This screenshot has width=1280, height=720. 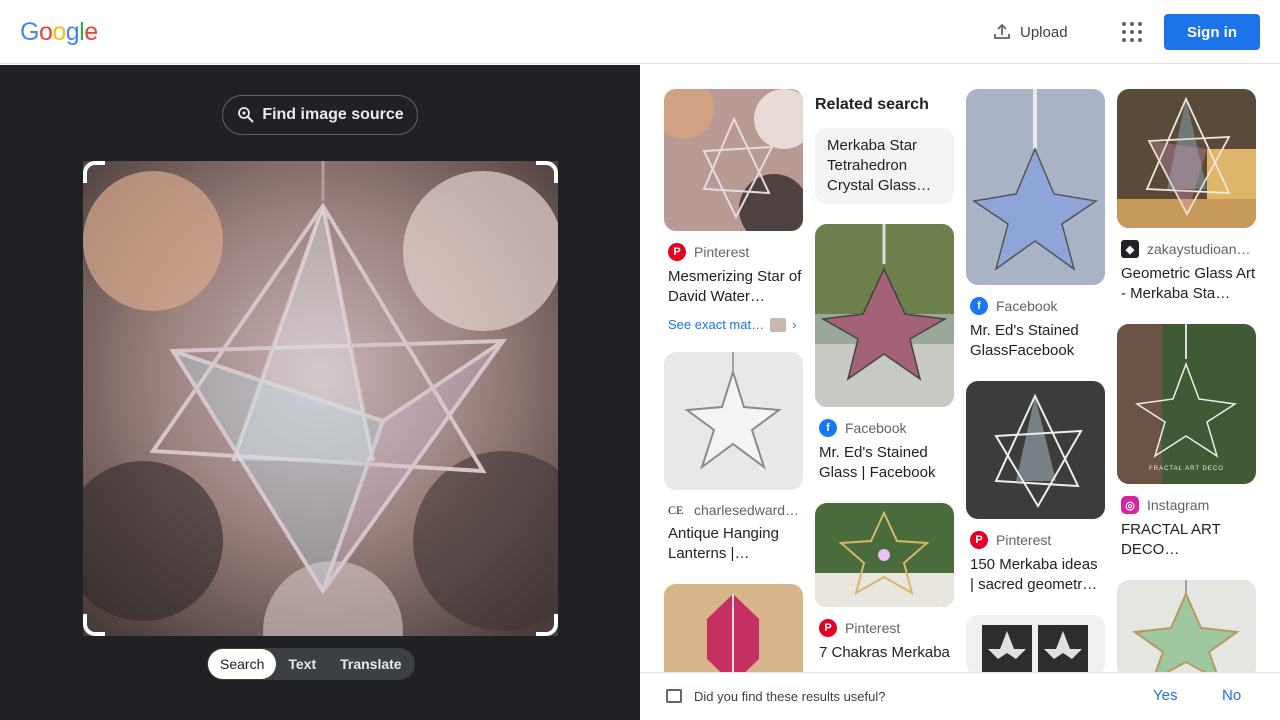 What do you see at coordinates (1186, 469) in the screenshot?
I see `thumbnail-caption: FRACTAL ART DECO` at bounding box center [1186, 469].